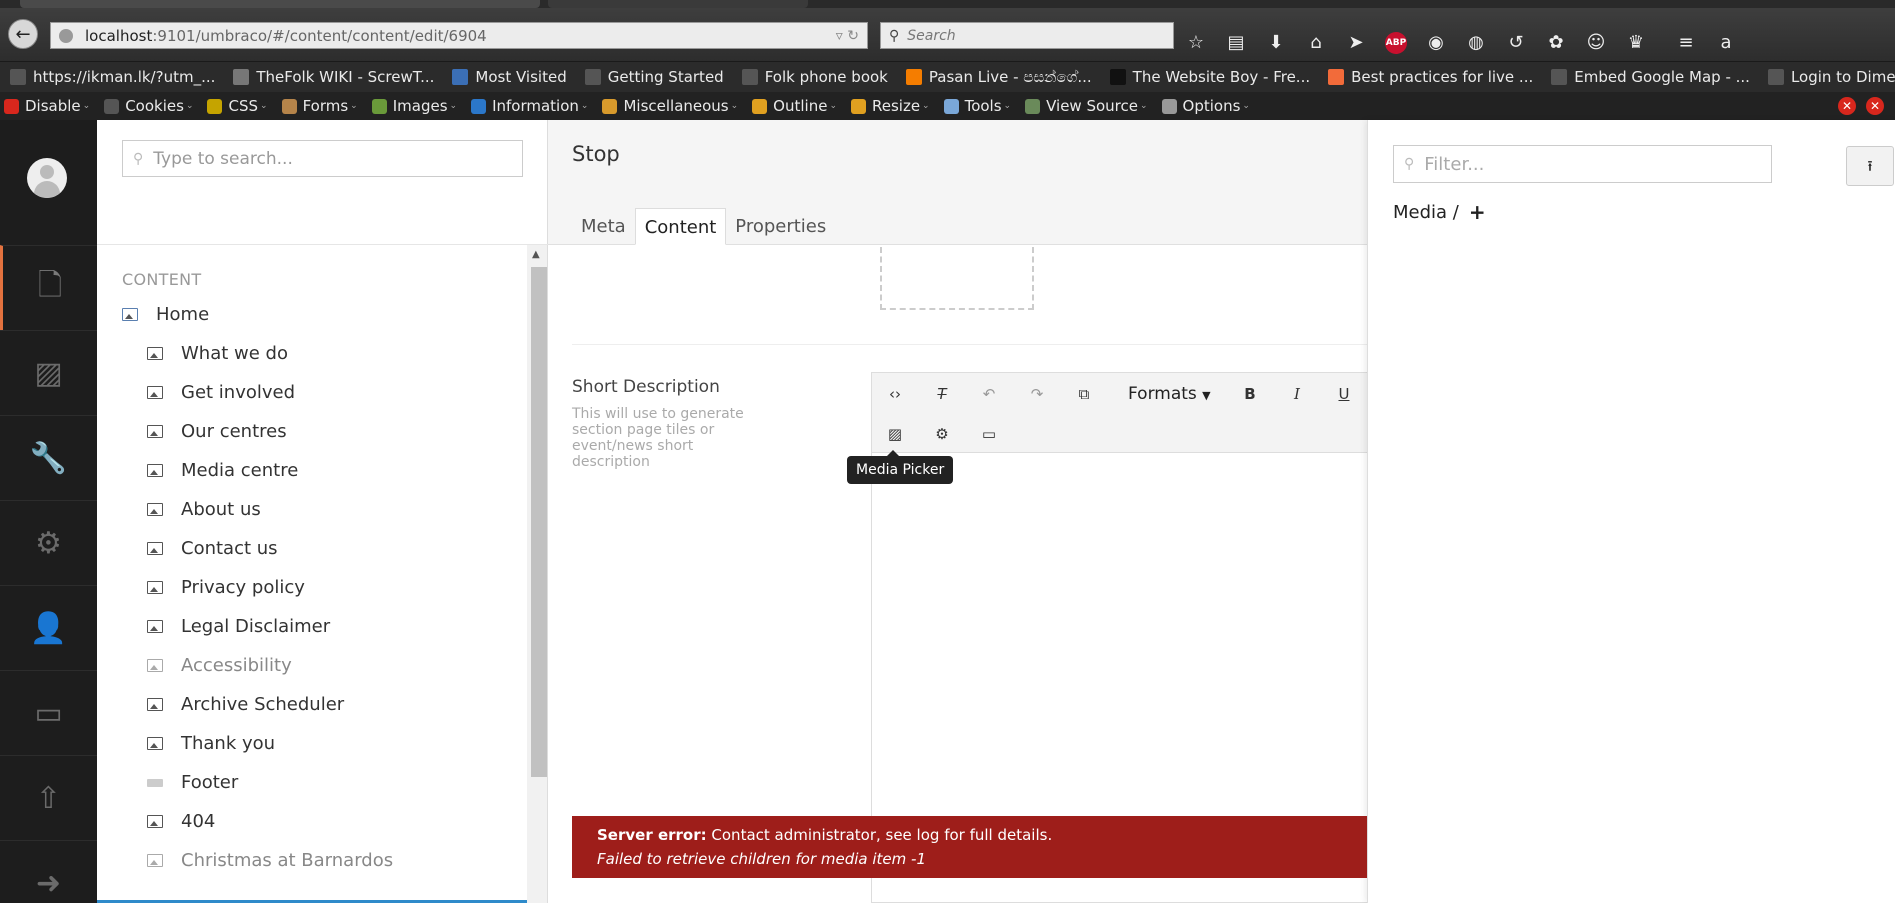  Describe the element at coordinates (942, 434) in the screenshot. I see `macro-gears-icon: ⚙` at that location.